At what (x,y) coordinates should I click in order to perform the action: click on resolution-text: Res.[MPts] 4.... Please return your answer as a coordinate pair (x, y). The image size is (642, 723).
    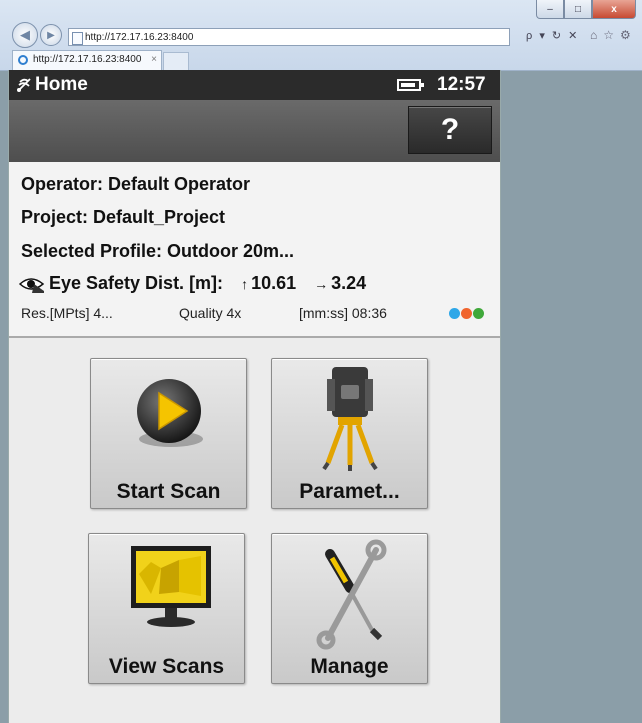
    Looking at the image, I should click on (67, 313).